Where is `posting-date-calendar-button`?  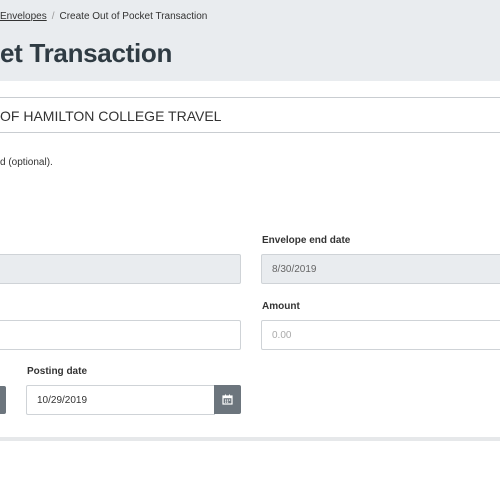
posting-date-calendar-button is located at coordinates (227, 399).